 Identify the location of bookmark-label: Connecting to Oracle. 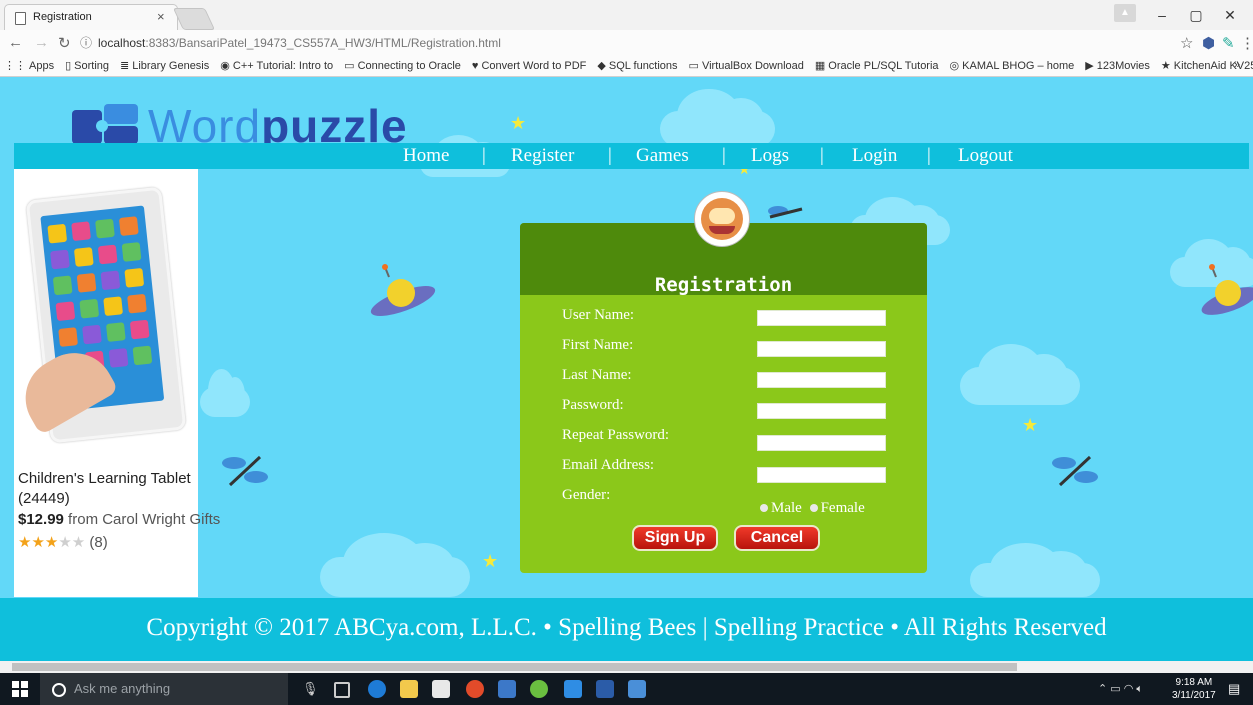
(409, 66).